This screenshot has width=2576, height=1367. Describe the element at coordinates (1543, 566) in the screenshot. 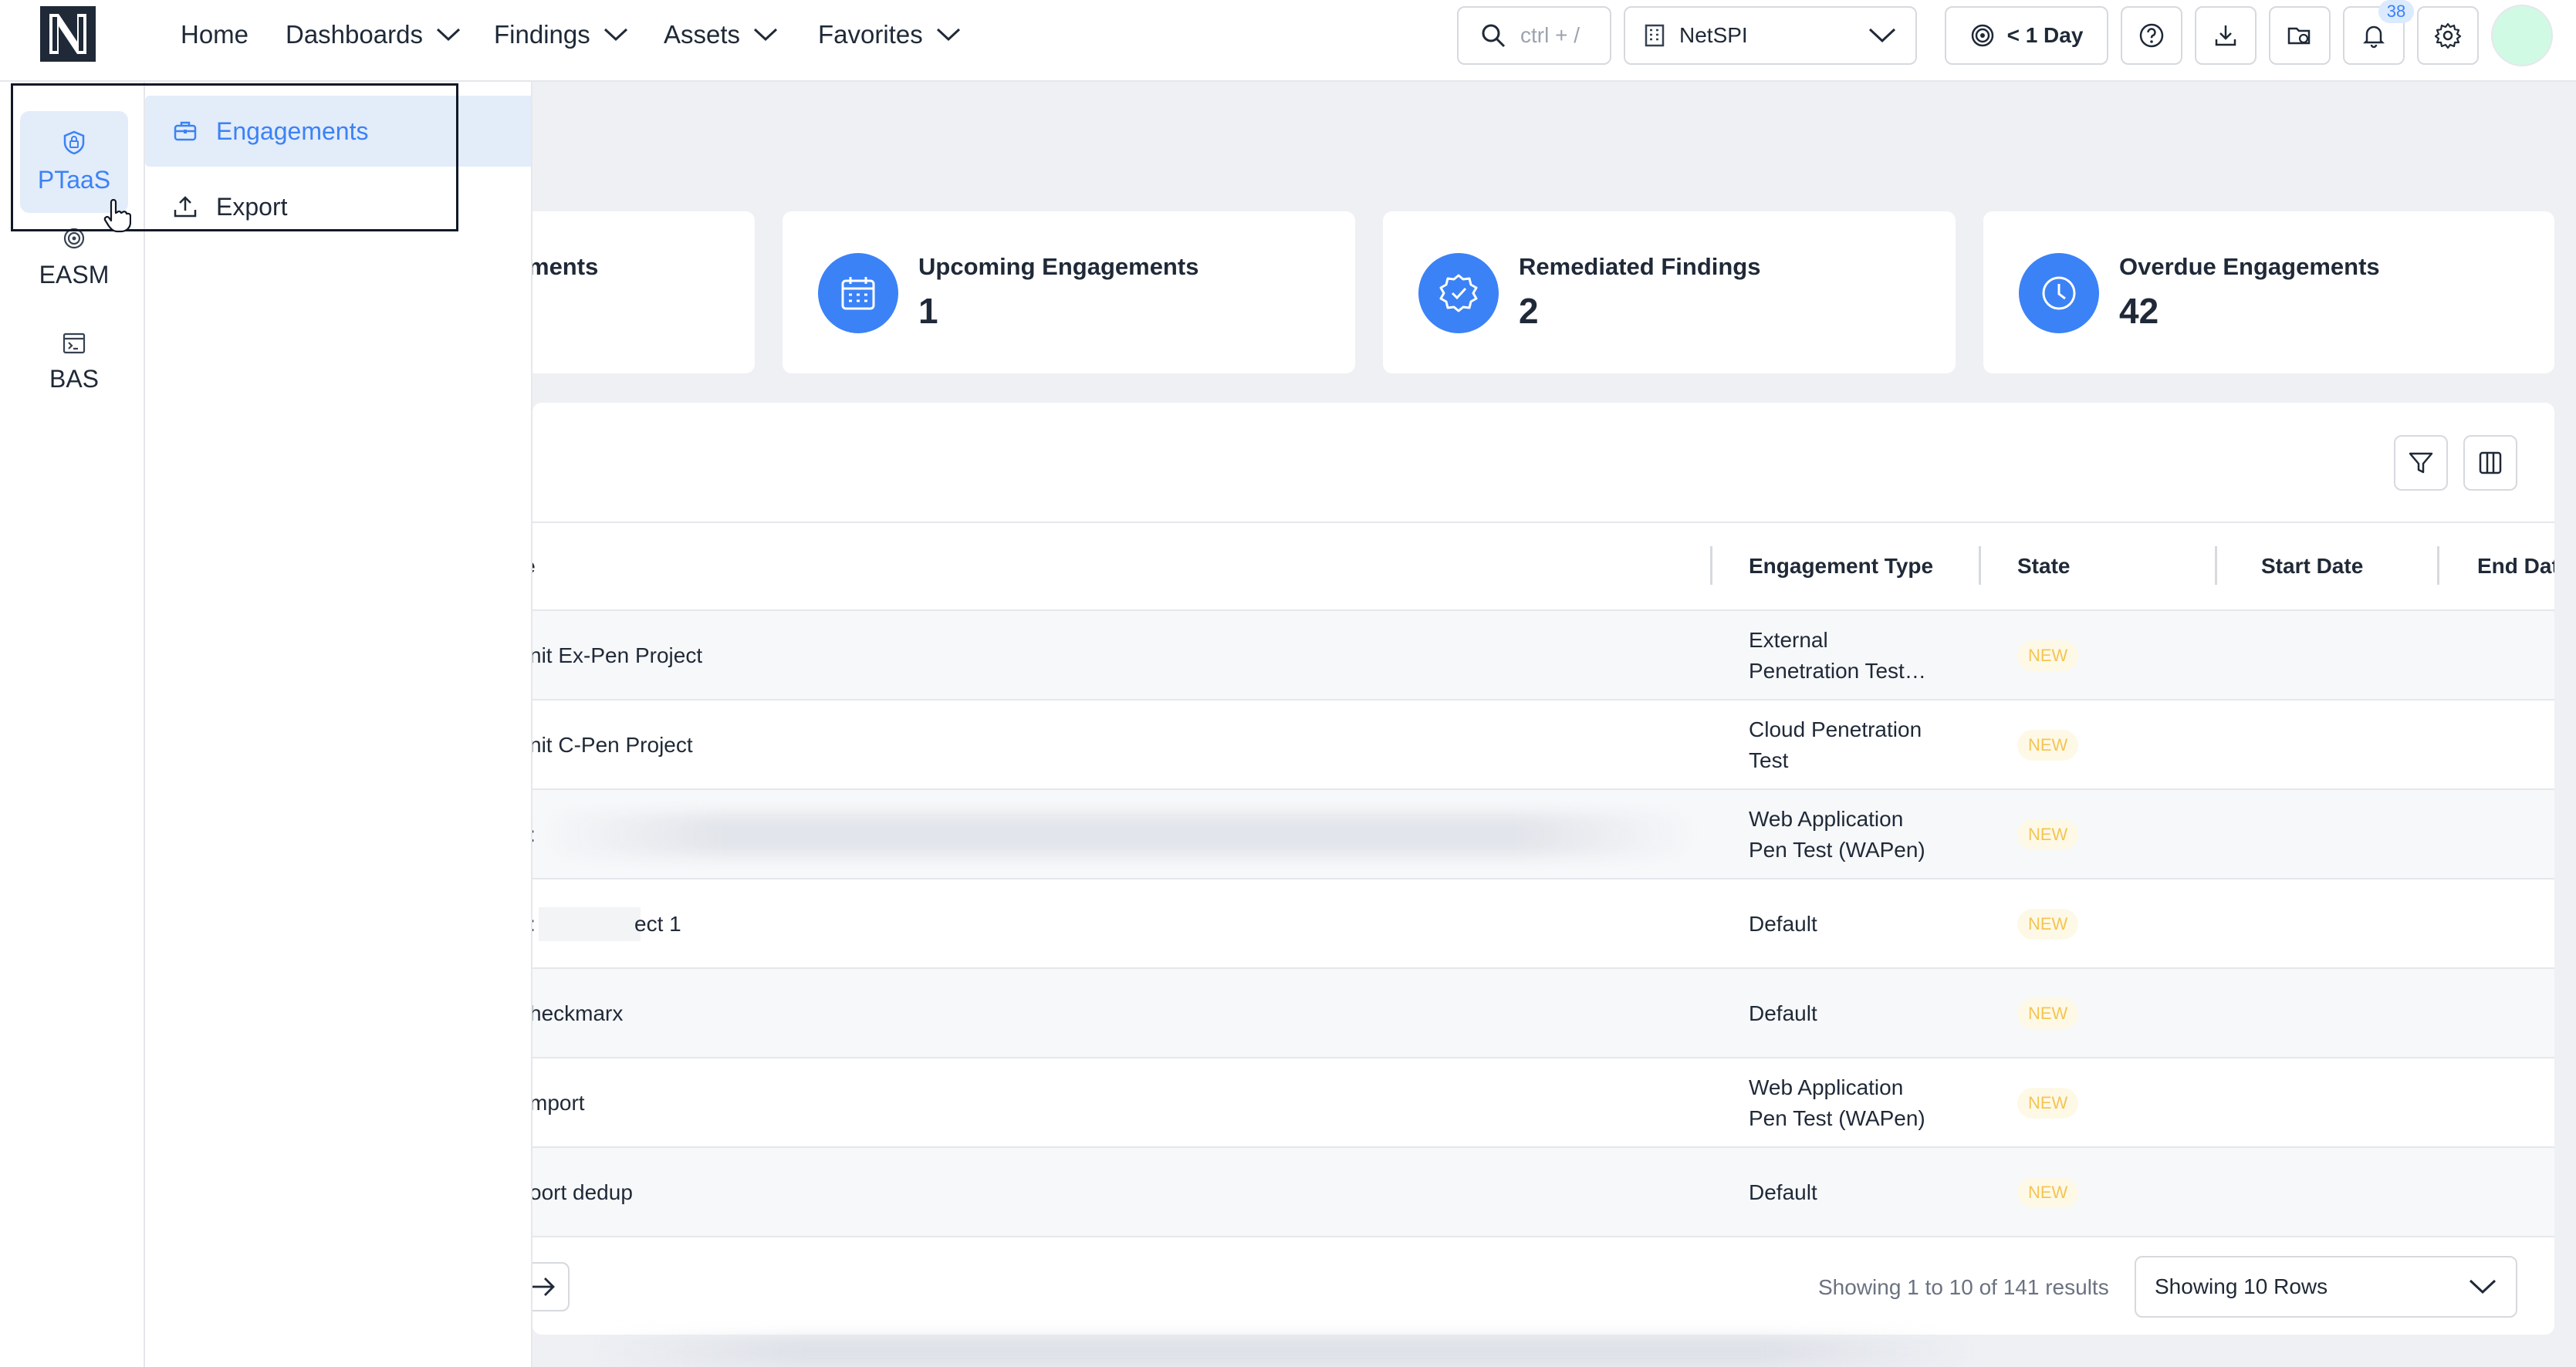

I see `table-header` at that location.